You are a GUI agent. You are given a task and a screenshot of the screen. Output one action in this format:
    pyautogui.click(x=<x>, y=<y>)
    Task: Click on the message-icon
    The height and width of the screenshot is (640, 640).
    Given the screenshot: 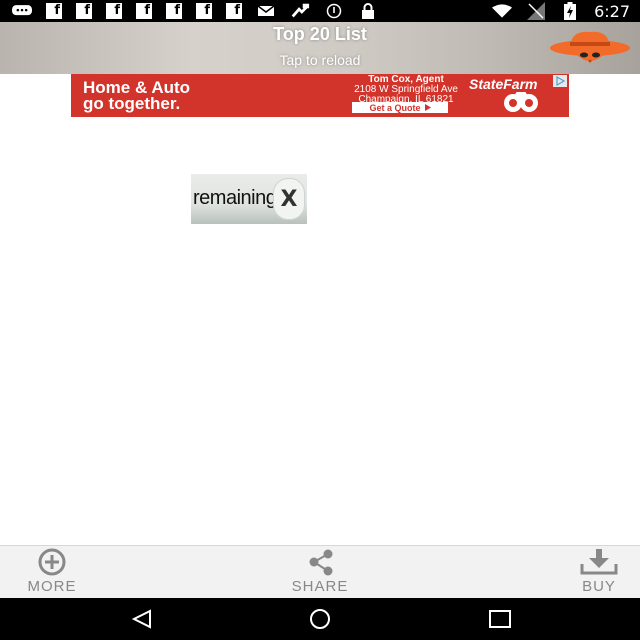 What is the action you would take?
    pyautogui.click(x=22, y=11)
    